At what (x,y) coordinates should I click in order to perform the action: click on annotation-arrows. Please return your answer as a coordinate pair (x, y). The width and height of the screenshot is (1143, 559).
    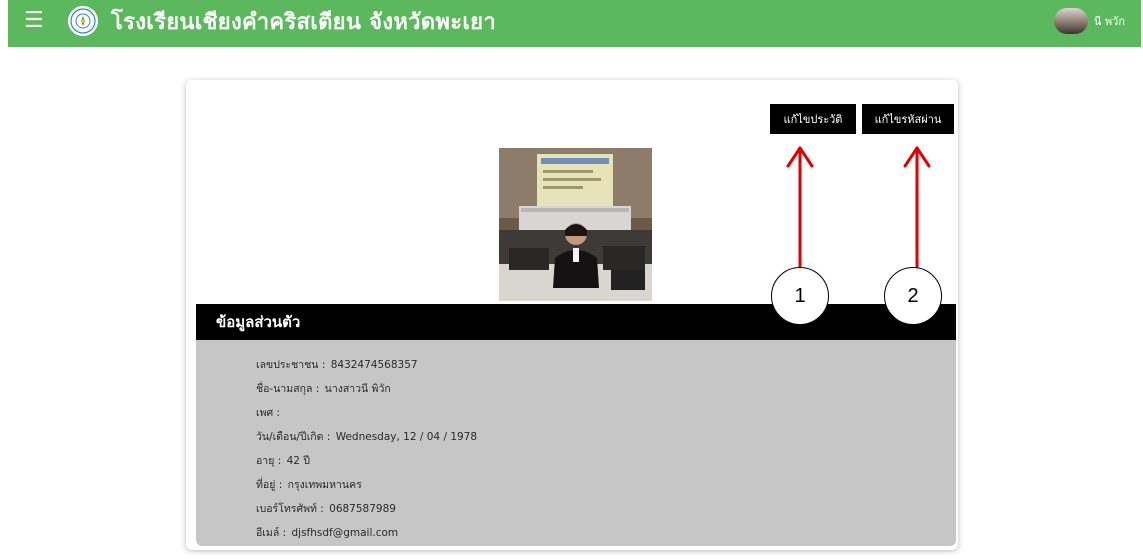
    Looking at the image, I should click on (858, 209).